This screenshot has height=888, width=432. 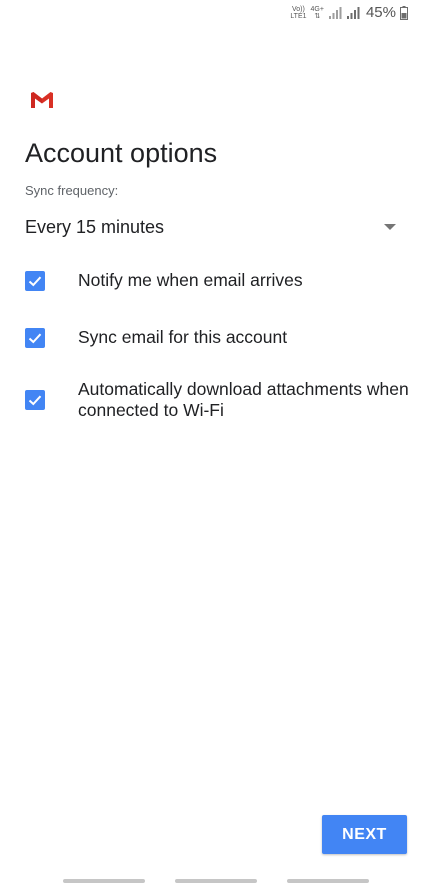 What do you see at coordinates (216, 14) in the screenshot?
I see `status-bar: Vo)) LTE1 4G+ ⇅ 45%` at bounding box center [216, 14].